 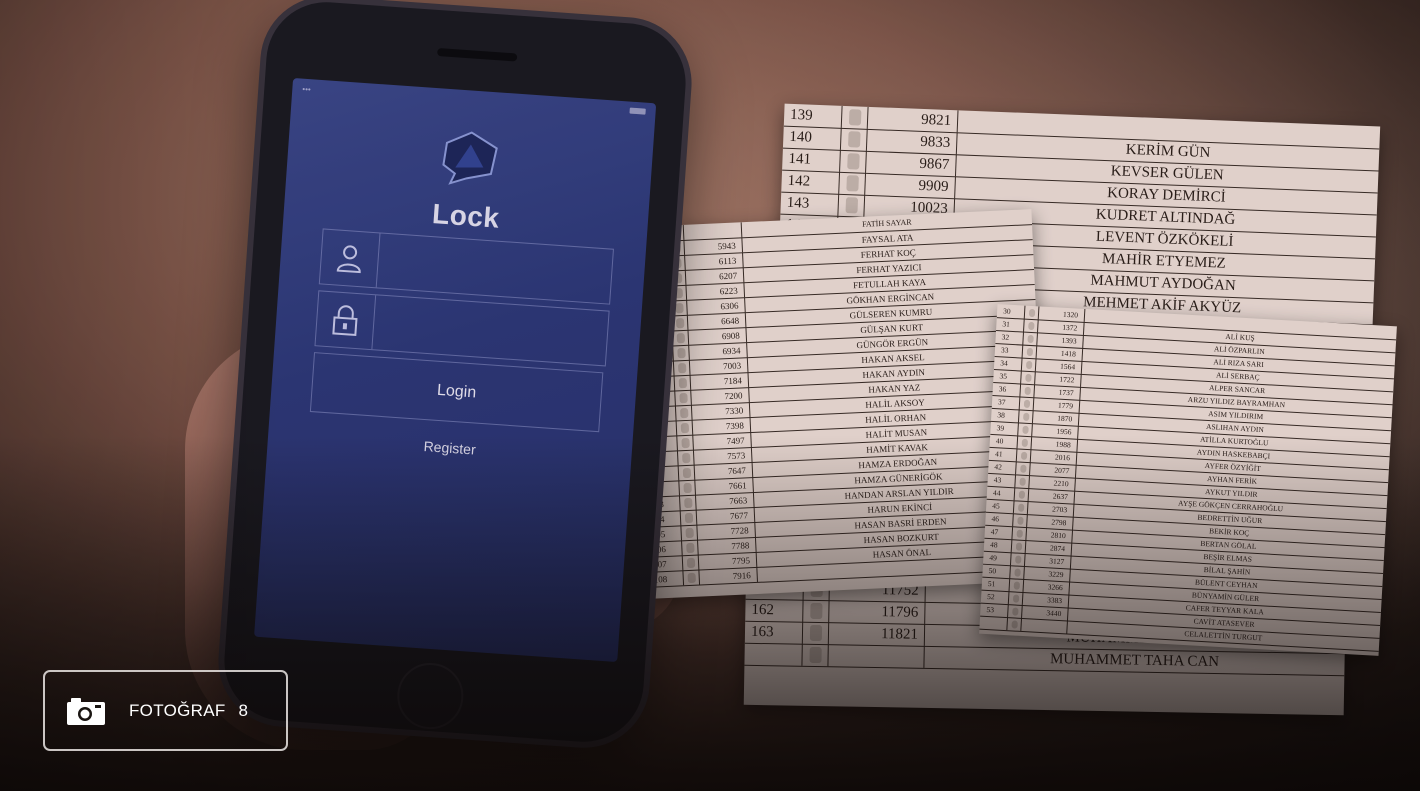 What do you see at coordinates (811, 159) in the screenshot?
I see `row-number: 141` at bounding box center [811, 159].